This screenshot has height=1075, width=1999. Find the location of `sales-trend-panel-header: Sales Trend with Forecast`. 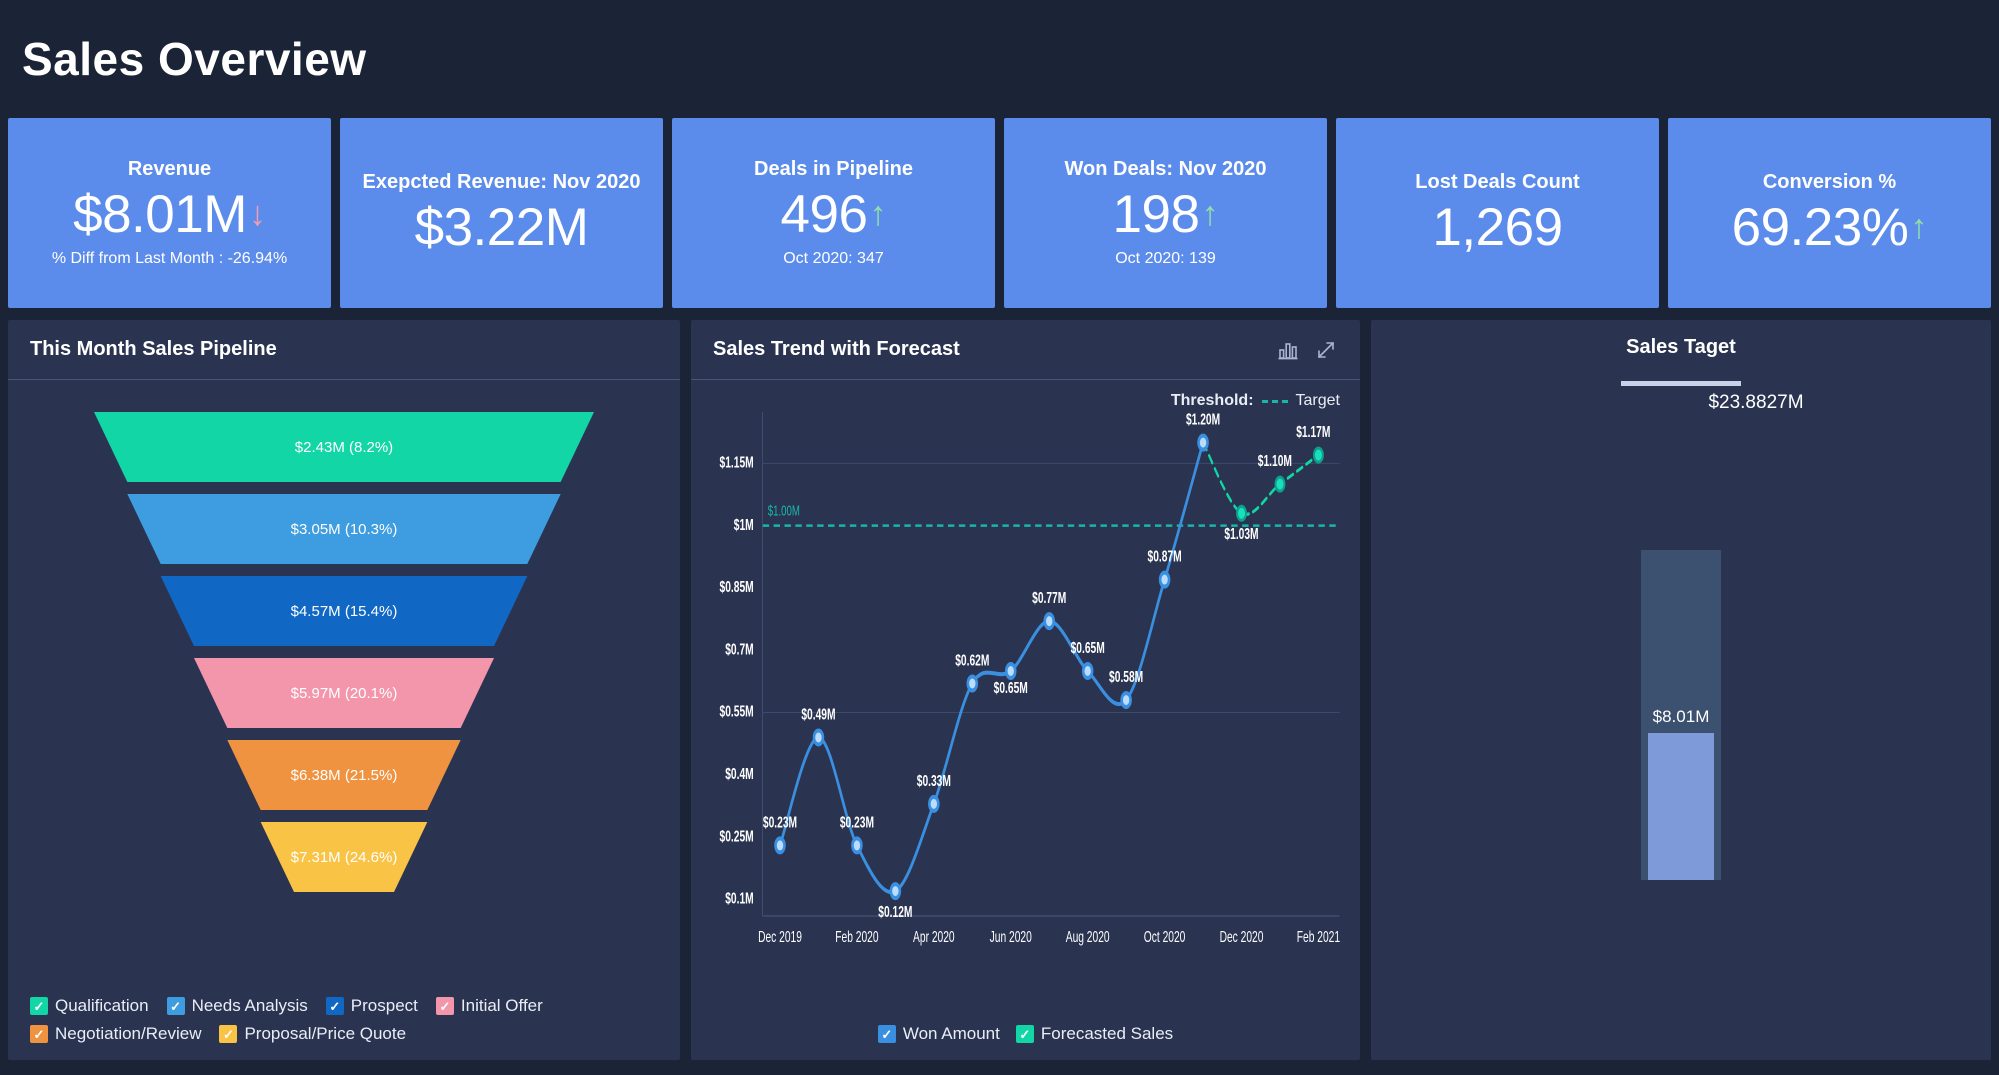

sales-trend-panel-header: Sales Trend with Forecast is located at coordinates (1025, 350).